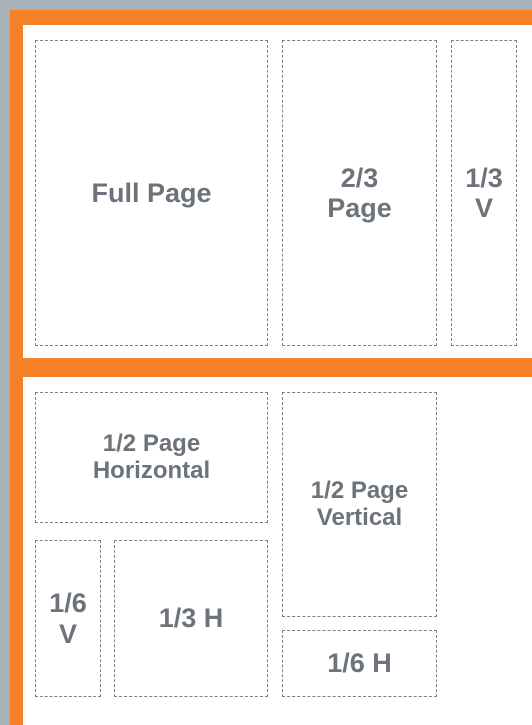  I want to click on half-page-vertical-ad-box: 1/2 Page Vertical, so click(359, 504).